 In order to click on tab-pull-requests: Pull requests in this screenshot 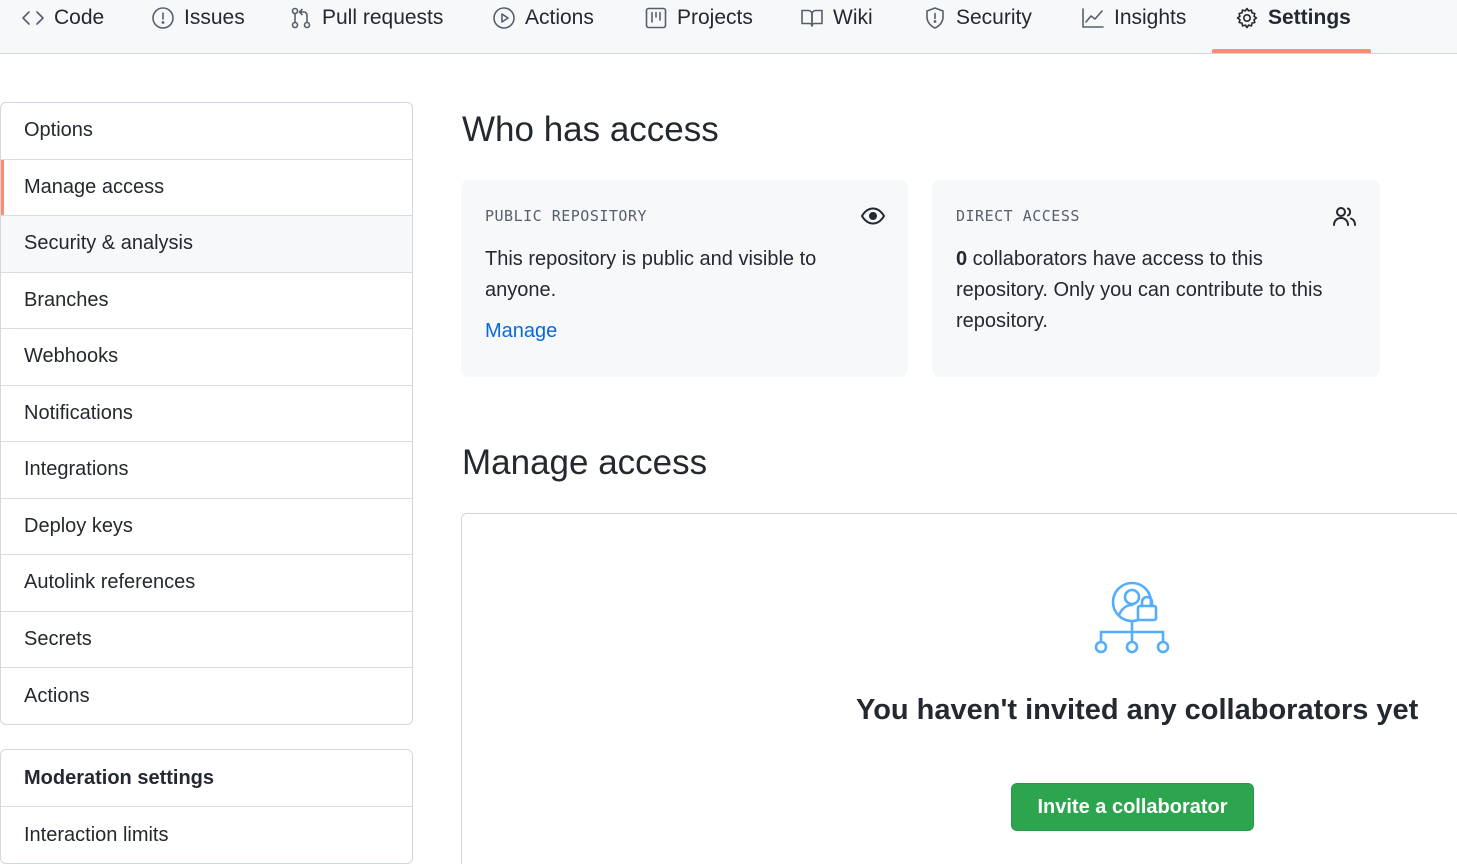, I will do `click(365, 27)`.